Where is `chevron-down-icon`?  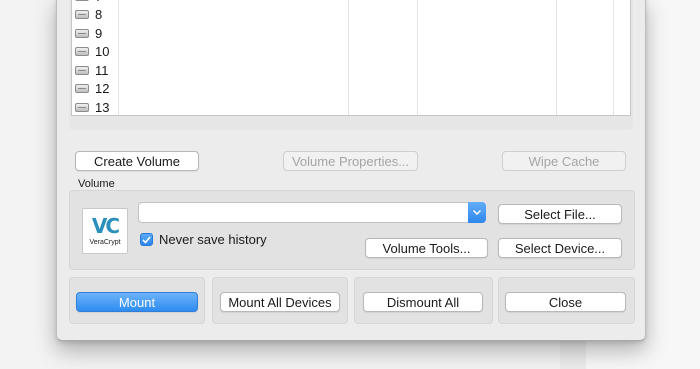
chevron-down-icon is located at coordinates (477, 212).